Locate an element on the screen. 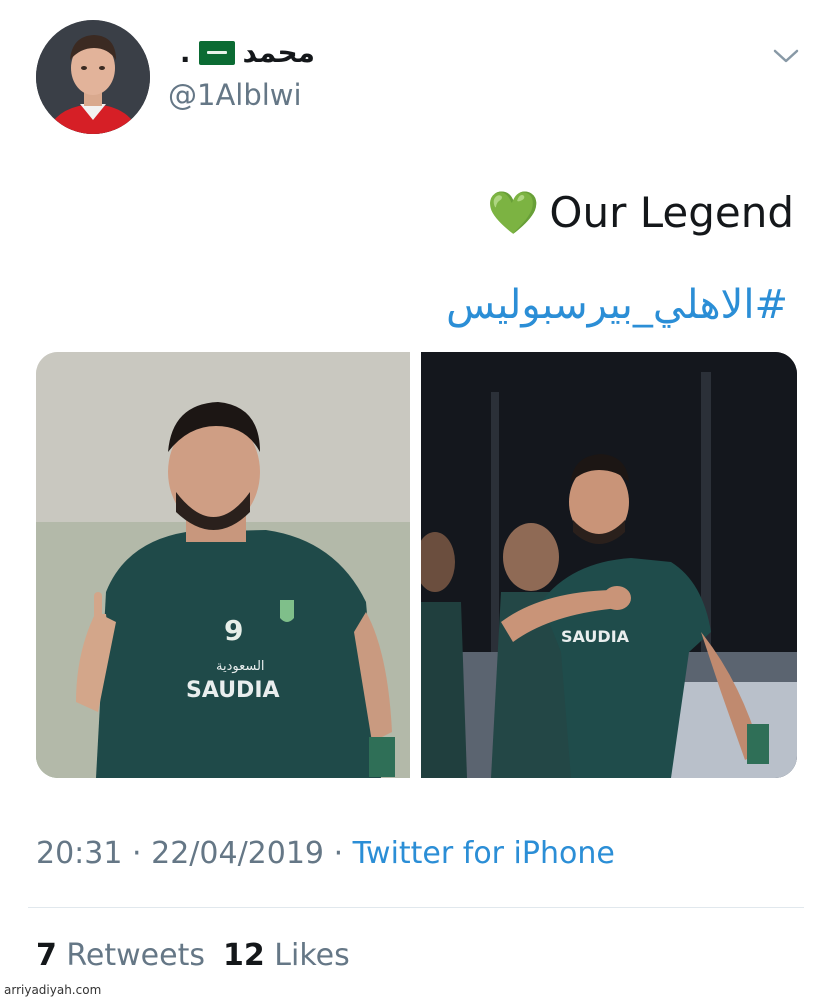  retweets-stat: 7 Retweets is located at coordinates (120, 955).